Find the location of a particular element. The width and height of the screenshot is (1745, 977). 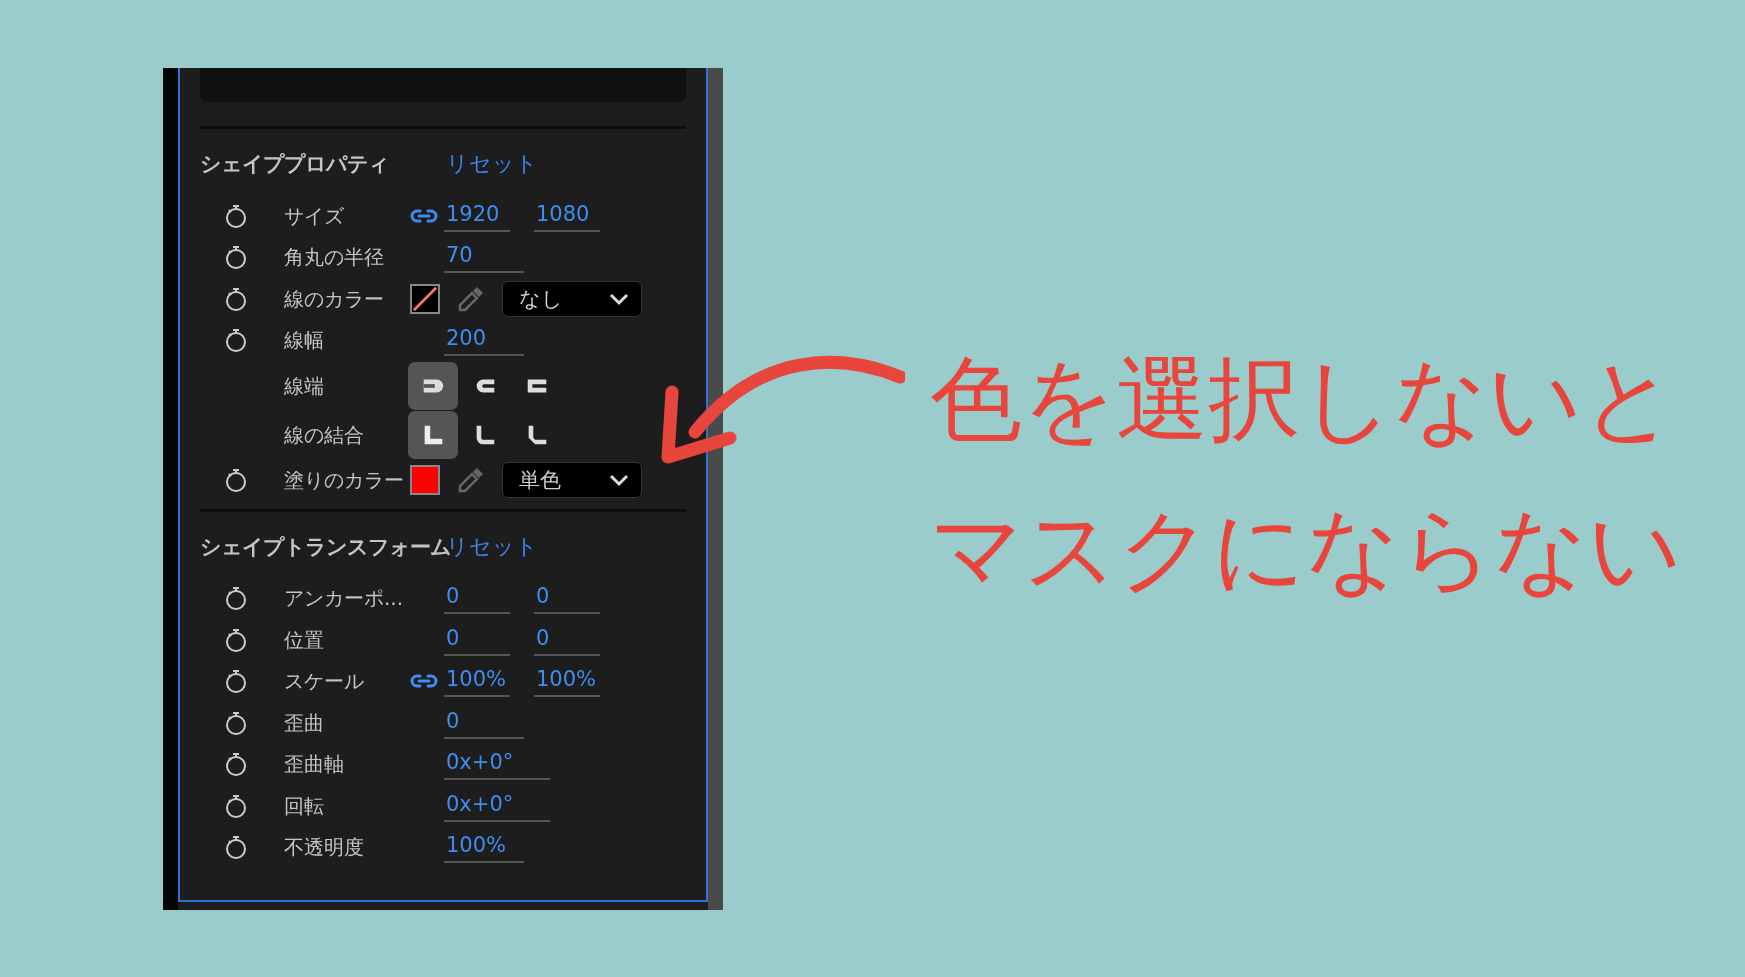

property-label: スケール is located at coordinates (324, 682).